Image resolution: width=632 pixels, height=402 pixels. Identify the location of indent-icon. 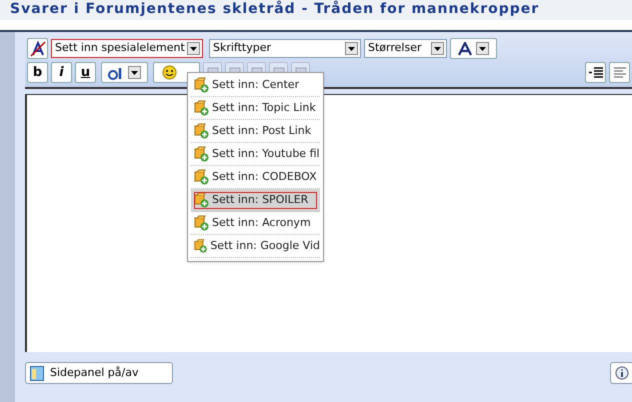
(595, 73).